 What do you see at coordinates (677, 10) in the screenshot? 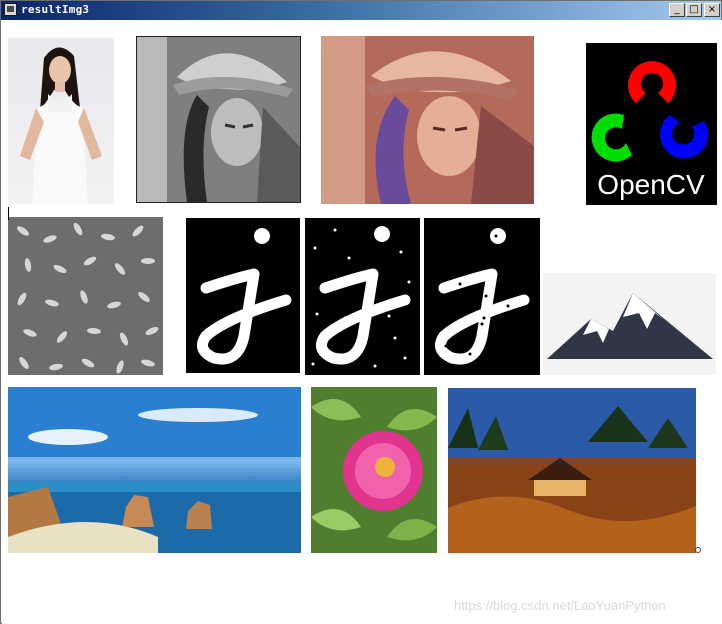
I see `minimize-button: _` at bounding box center [677, 10].